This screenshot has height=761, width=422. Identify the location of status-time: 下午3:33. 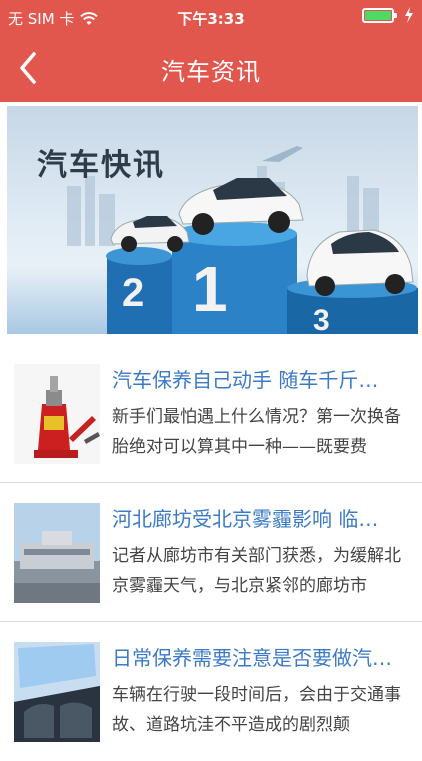
(211, 19).